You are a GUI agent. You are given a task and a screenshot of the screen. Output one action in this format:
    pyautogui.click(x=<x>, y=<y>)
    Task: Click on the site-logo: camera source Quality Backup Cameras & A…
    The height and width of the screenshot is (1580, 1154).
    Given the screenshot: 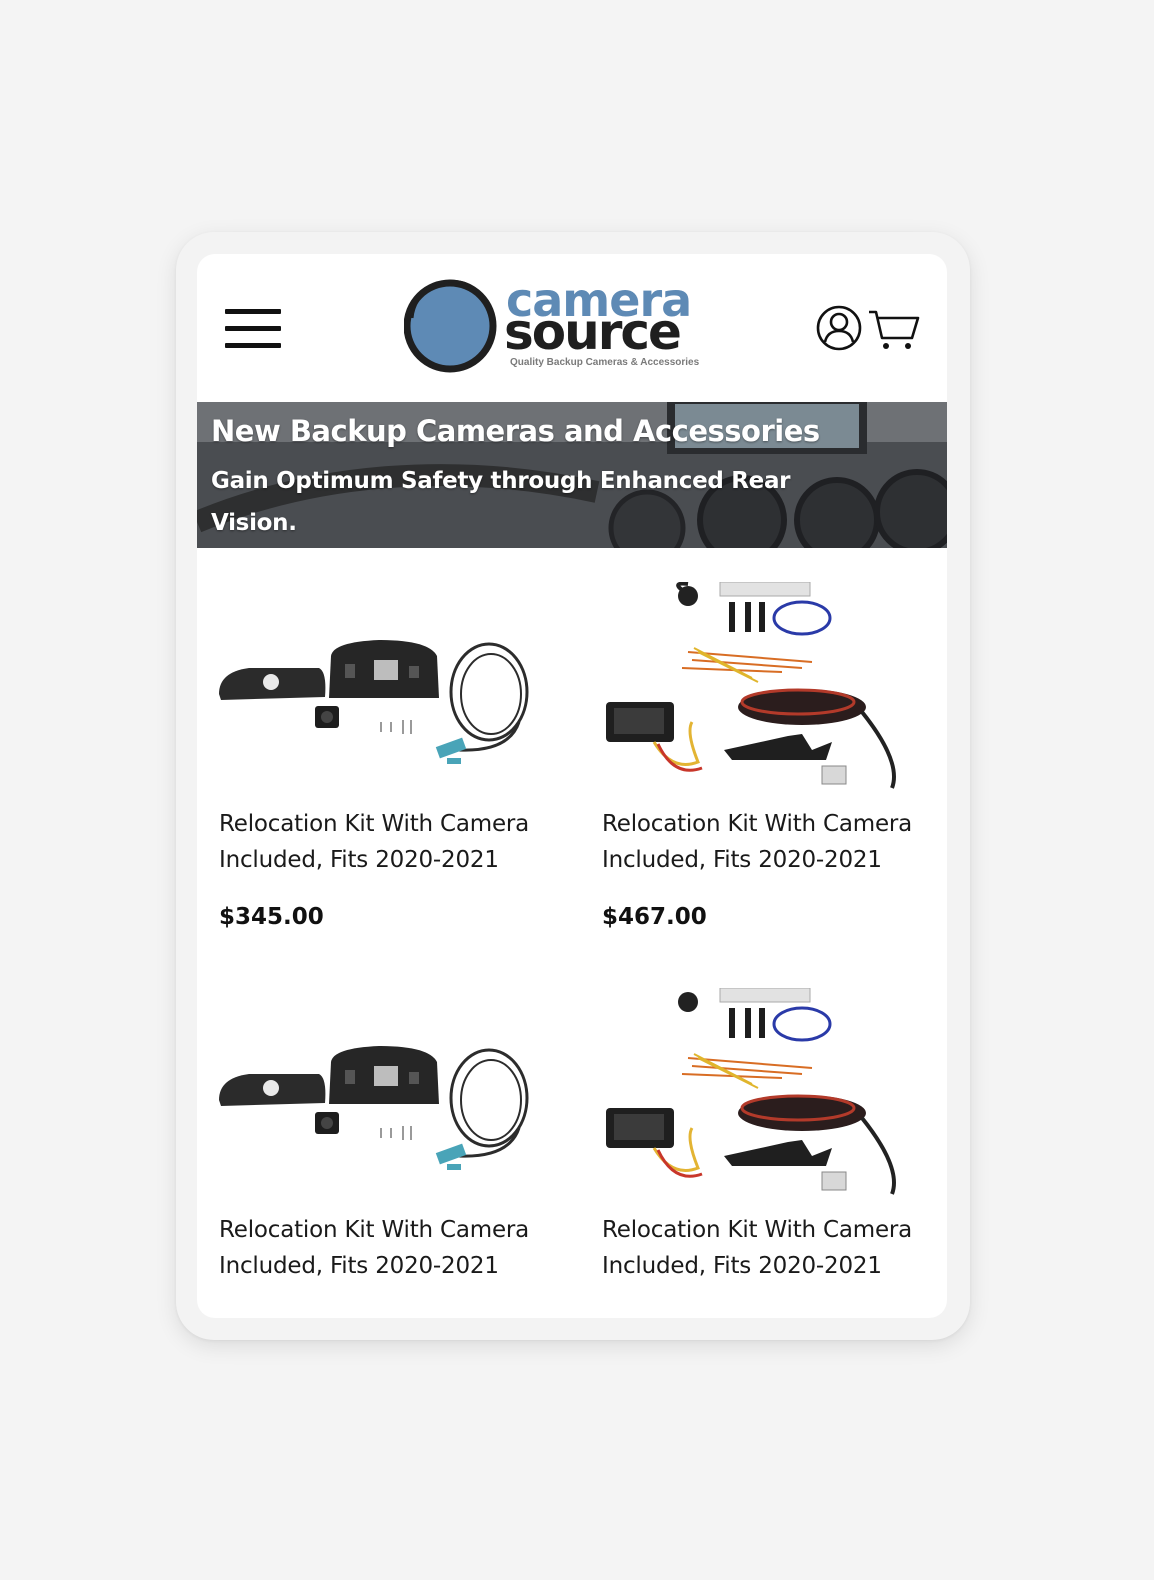 What is the action you would take?
    pyautogui.click(x=554, y=323)
    